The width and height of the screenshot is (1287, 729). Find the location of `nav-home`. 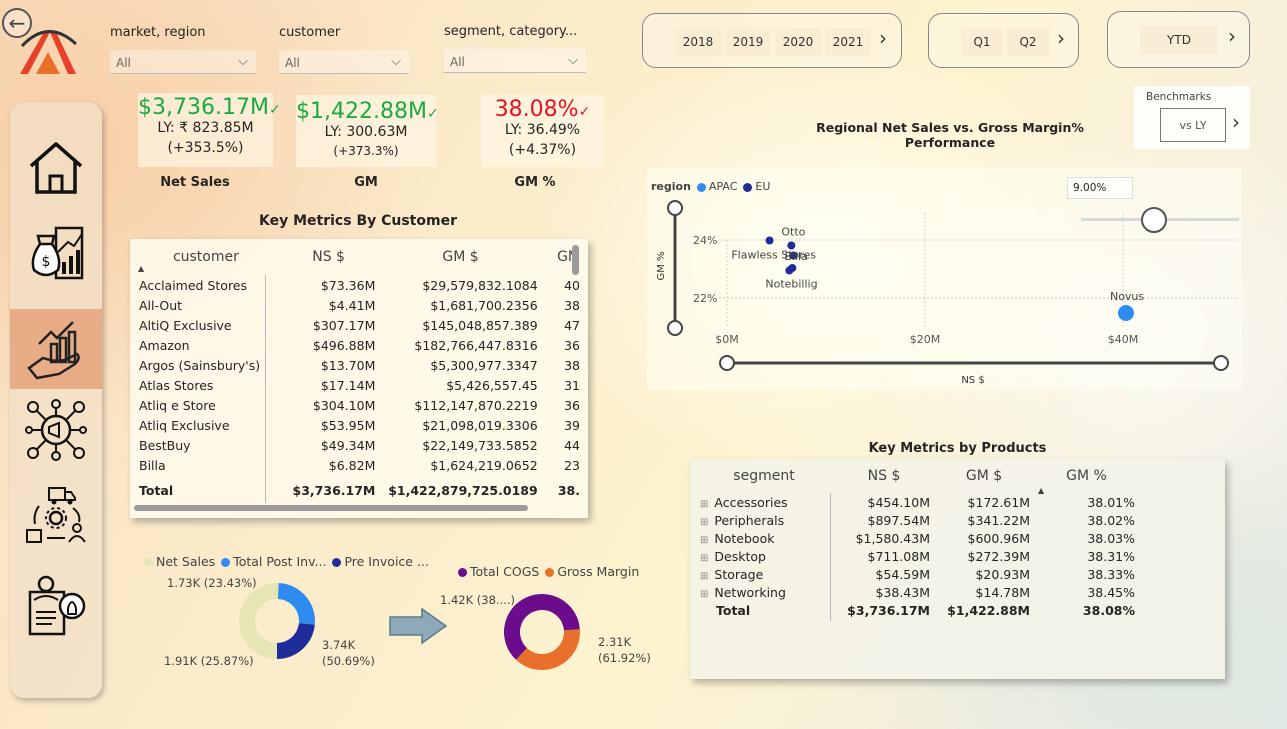

nav-home is located at coordinates (56, 168).